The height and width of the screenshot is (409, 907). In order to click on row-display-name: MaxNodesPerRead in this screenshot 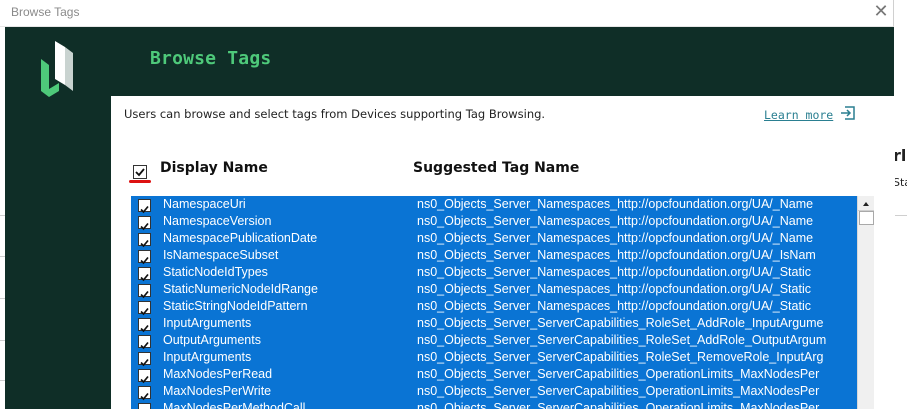, I will do `click(218, 374)`.